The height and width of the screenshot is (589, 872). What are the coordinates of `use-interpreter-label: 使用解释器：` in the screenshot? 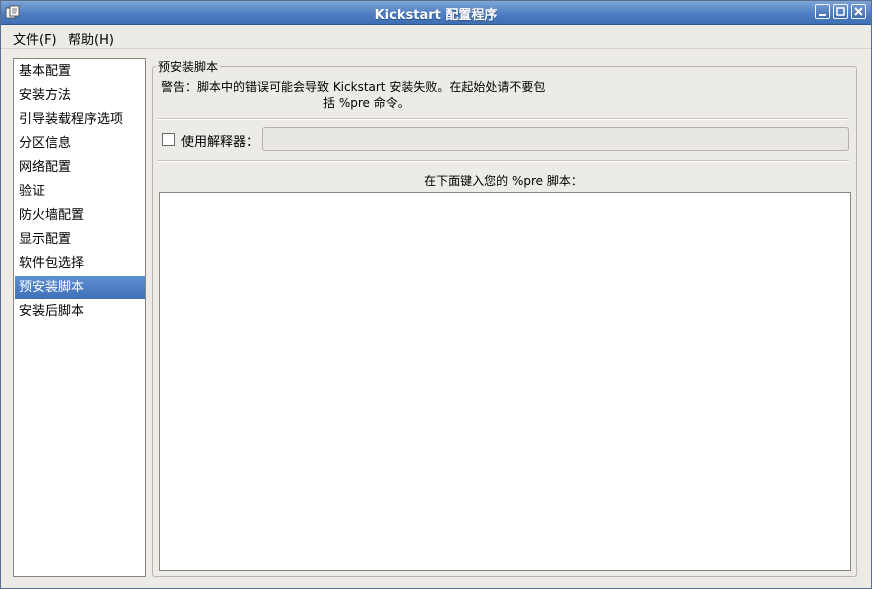 It's located at (220, 140).